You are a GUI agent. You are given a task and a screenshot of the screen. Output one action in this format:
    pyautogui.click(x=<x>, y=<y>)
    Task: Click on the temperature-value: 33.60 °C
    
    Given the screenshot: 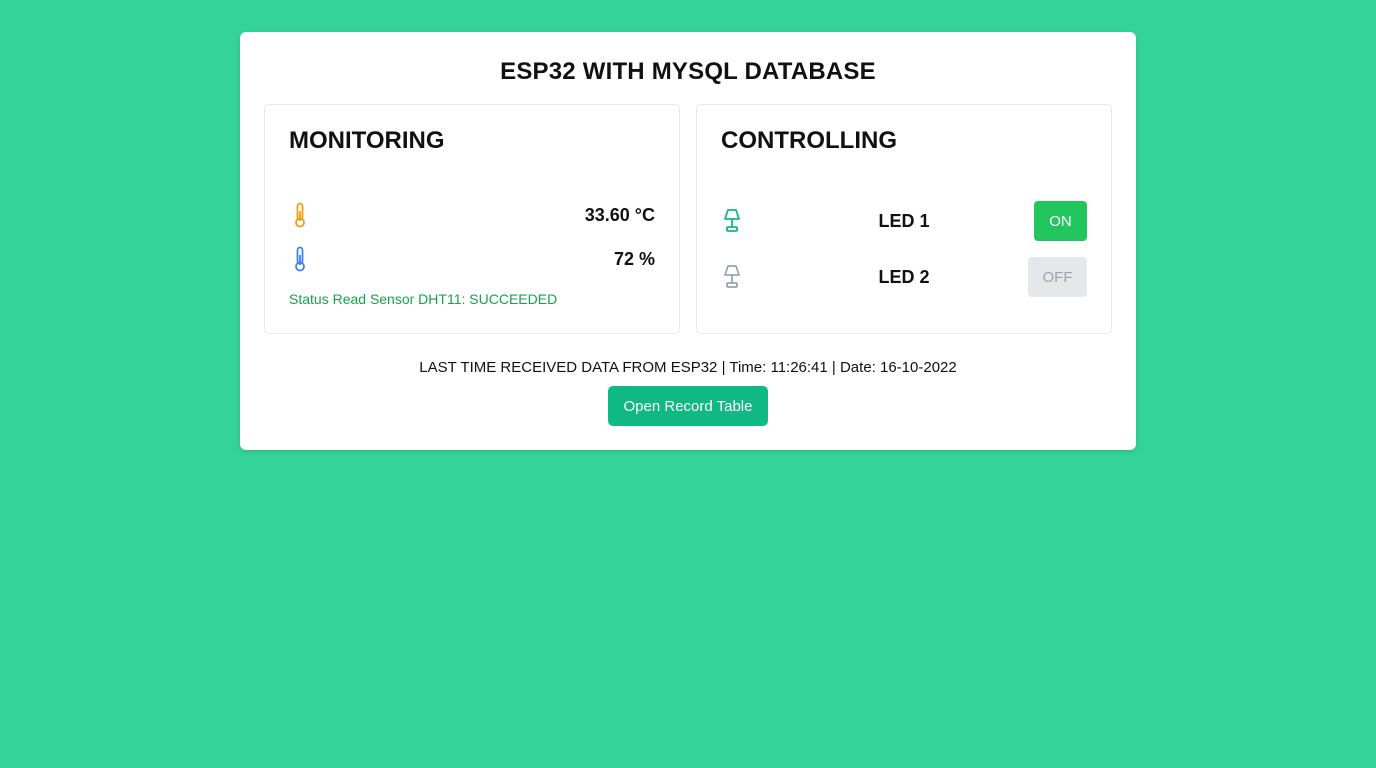 What is the action you would take?
    pyautogui.click(x=619, y=214)
    